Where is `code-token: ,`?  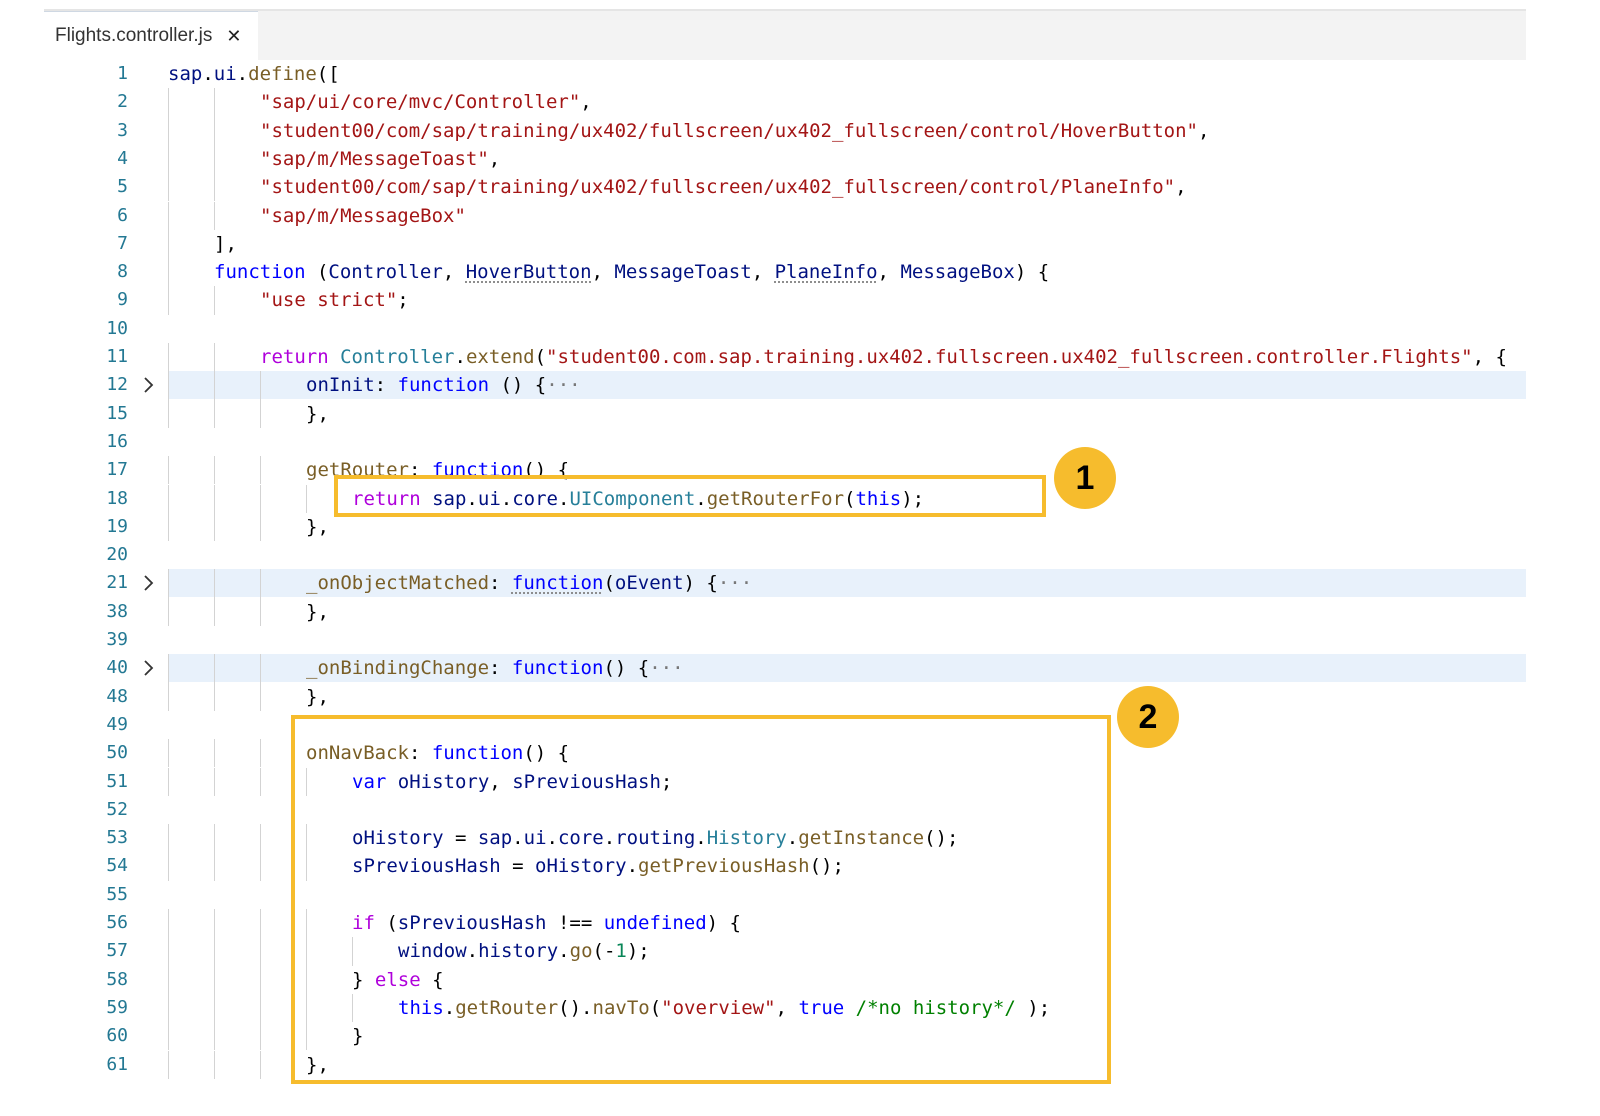 code-token: , is located at coordinates (586, 102).